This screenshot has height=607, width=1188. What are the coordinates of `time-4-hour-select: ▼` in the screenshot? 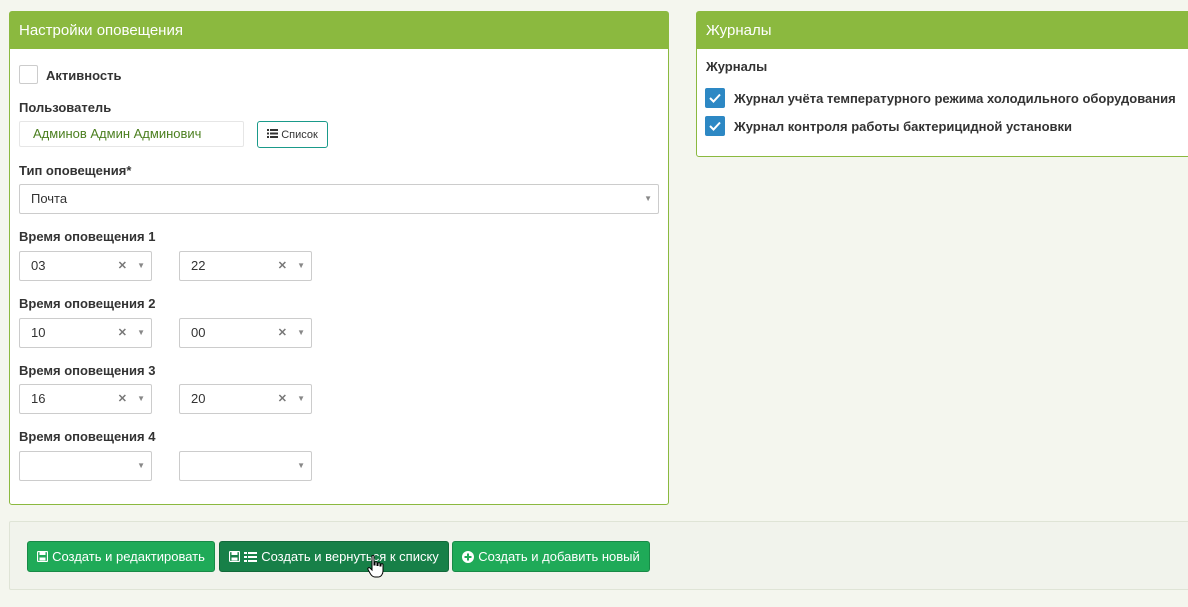 It's located at (85, 466).